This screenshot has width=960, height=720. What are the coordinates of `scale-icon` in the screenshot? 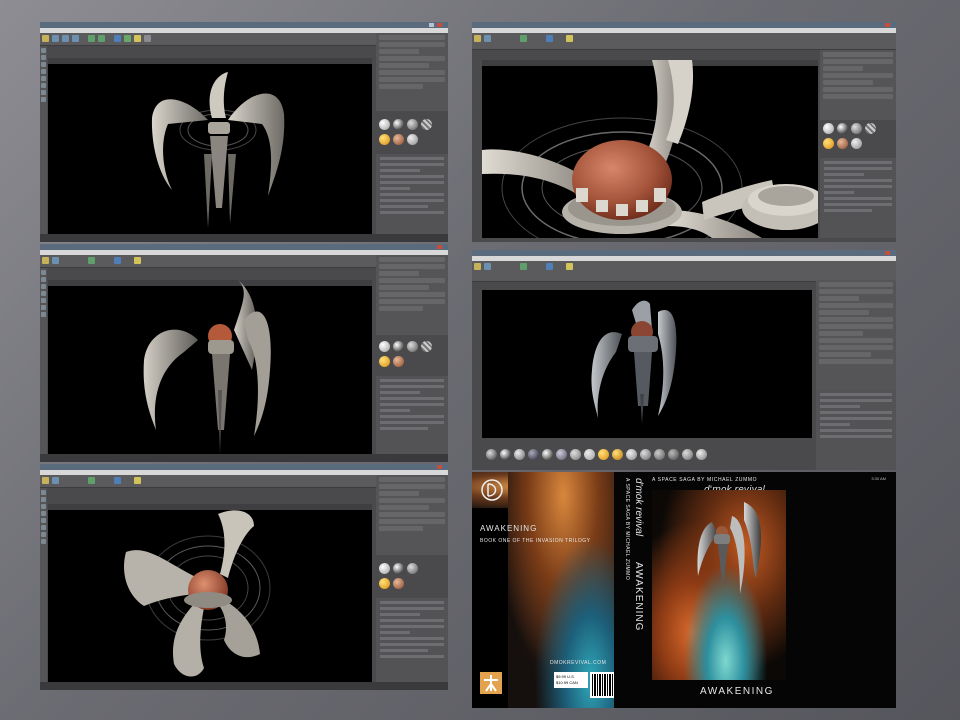 It's located at (65, 38).